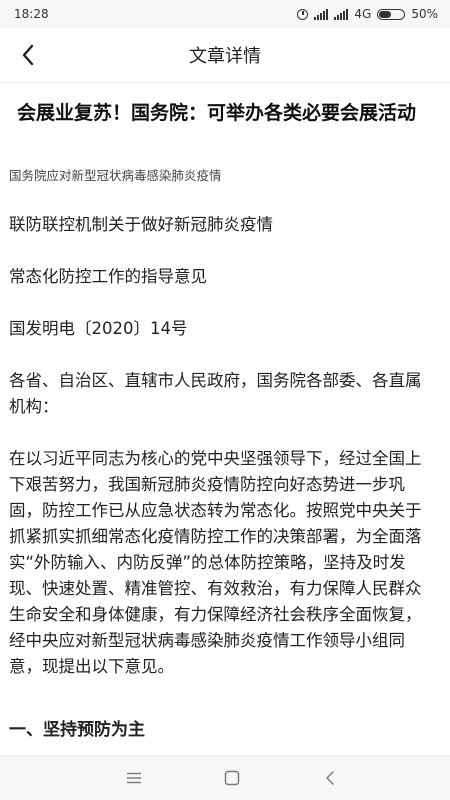  Describe the element at coordinates (215, 393) in the screenshot. I see `article-paragraph: 各省、自治区、直辖市人民政府，国务院各部委、各直属机构：` at that location.